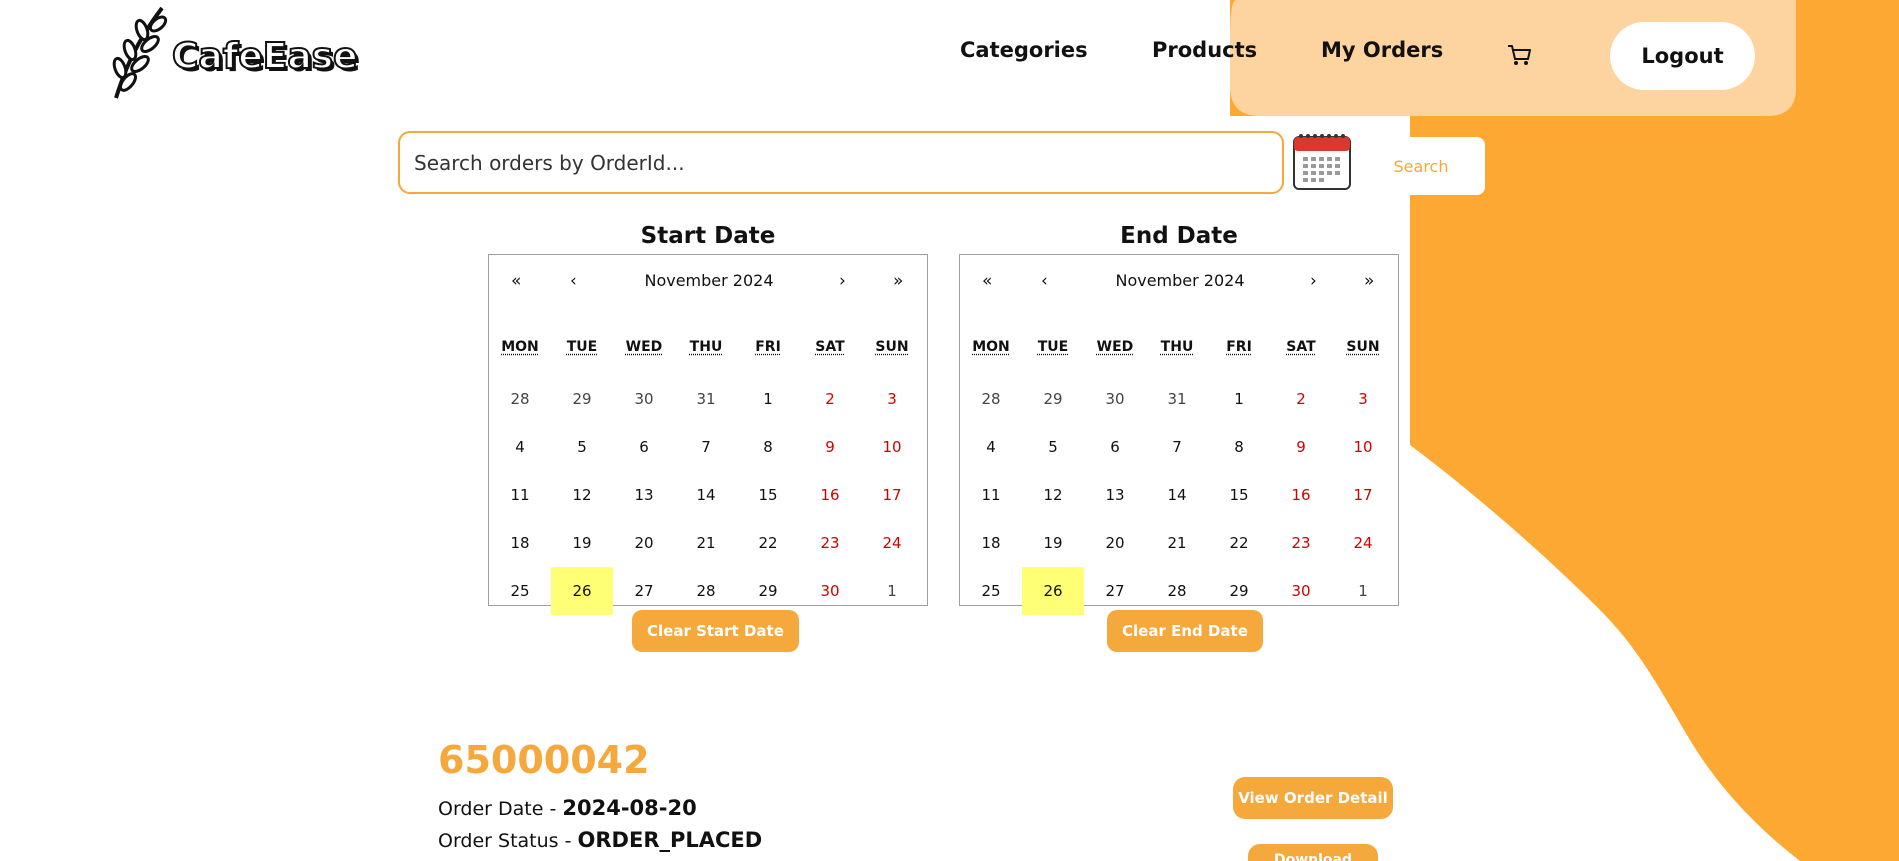 The width and height of the screenshot is (1899, 861). What do you see at coordinates (892, 347) in the screenshot?
I see `weekday-label: SUN` at bounding box center [892, 347].